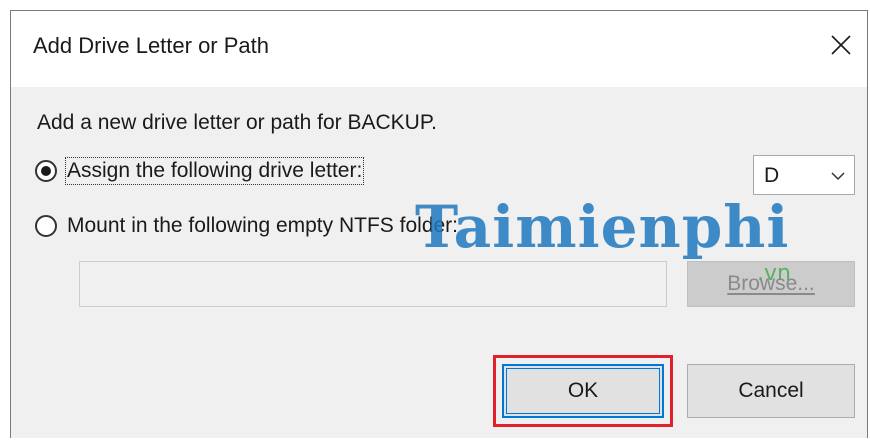  I want to click on close-button, so click(841, 45).